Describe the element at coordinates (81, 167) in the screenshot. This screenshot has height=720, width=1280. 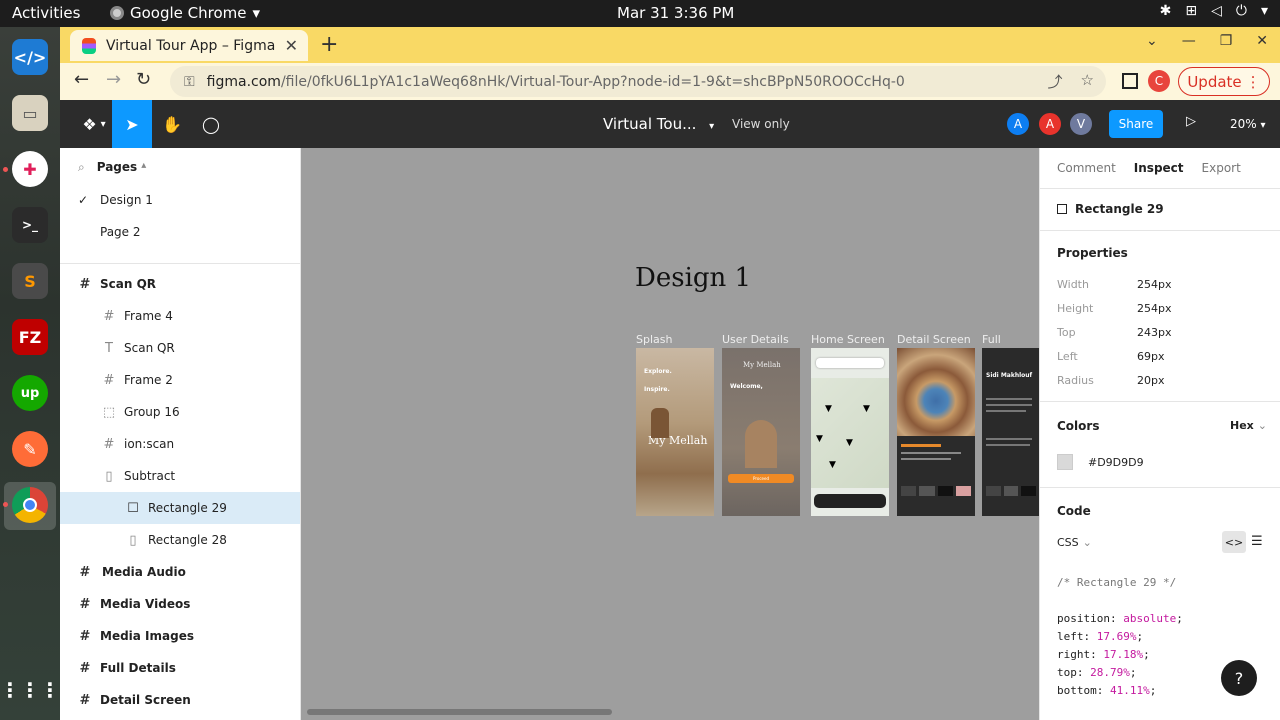
I see `search-icon: ⌕` at that location.